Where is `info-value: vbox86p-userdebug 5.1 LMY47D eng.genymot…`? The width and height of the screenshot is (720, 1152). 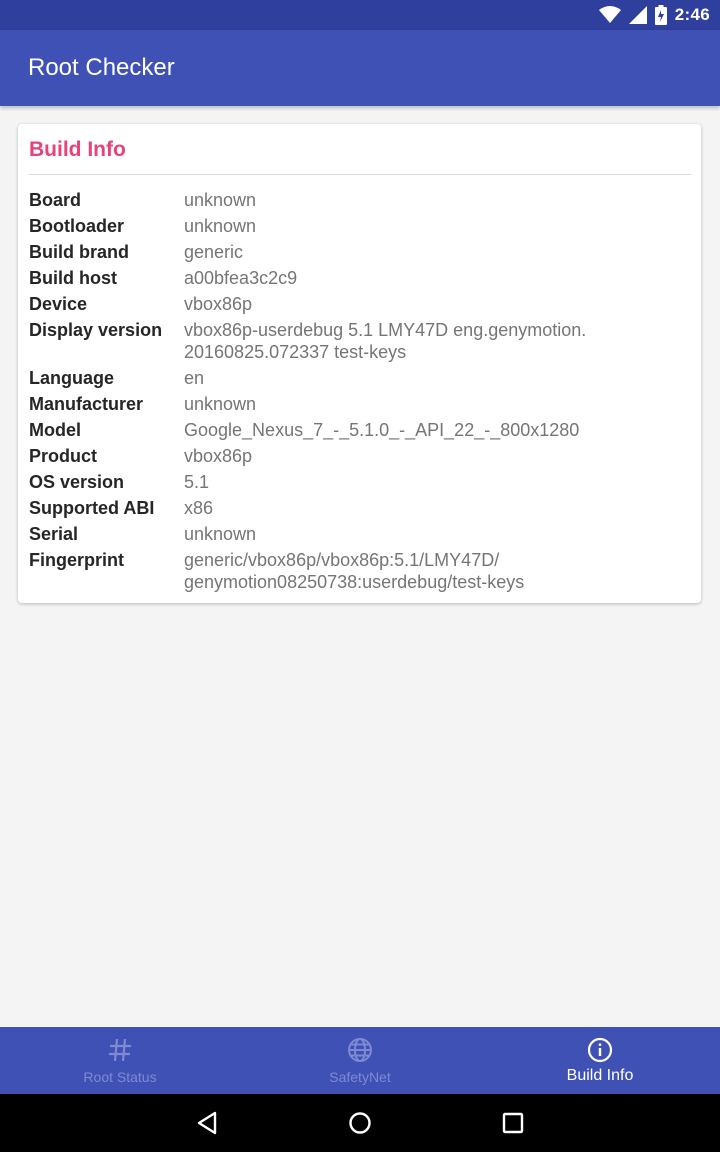 info-value: vbox86p-userdebug 5.1 LMY47D eng.genymot… is located at coordinates (385, 341).